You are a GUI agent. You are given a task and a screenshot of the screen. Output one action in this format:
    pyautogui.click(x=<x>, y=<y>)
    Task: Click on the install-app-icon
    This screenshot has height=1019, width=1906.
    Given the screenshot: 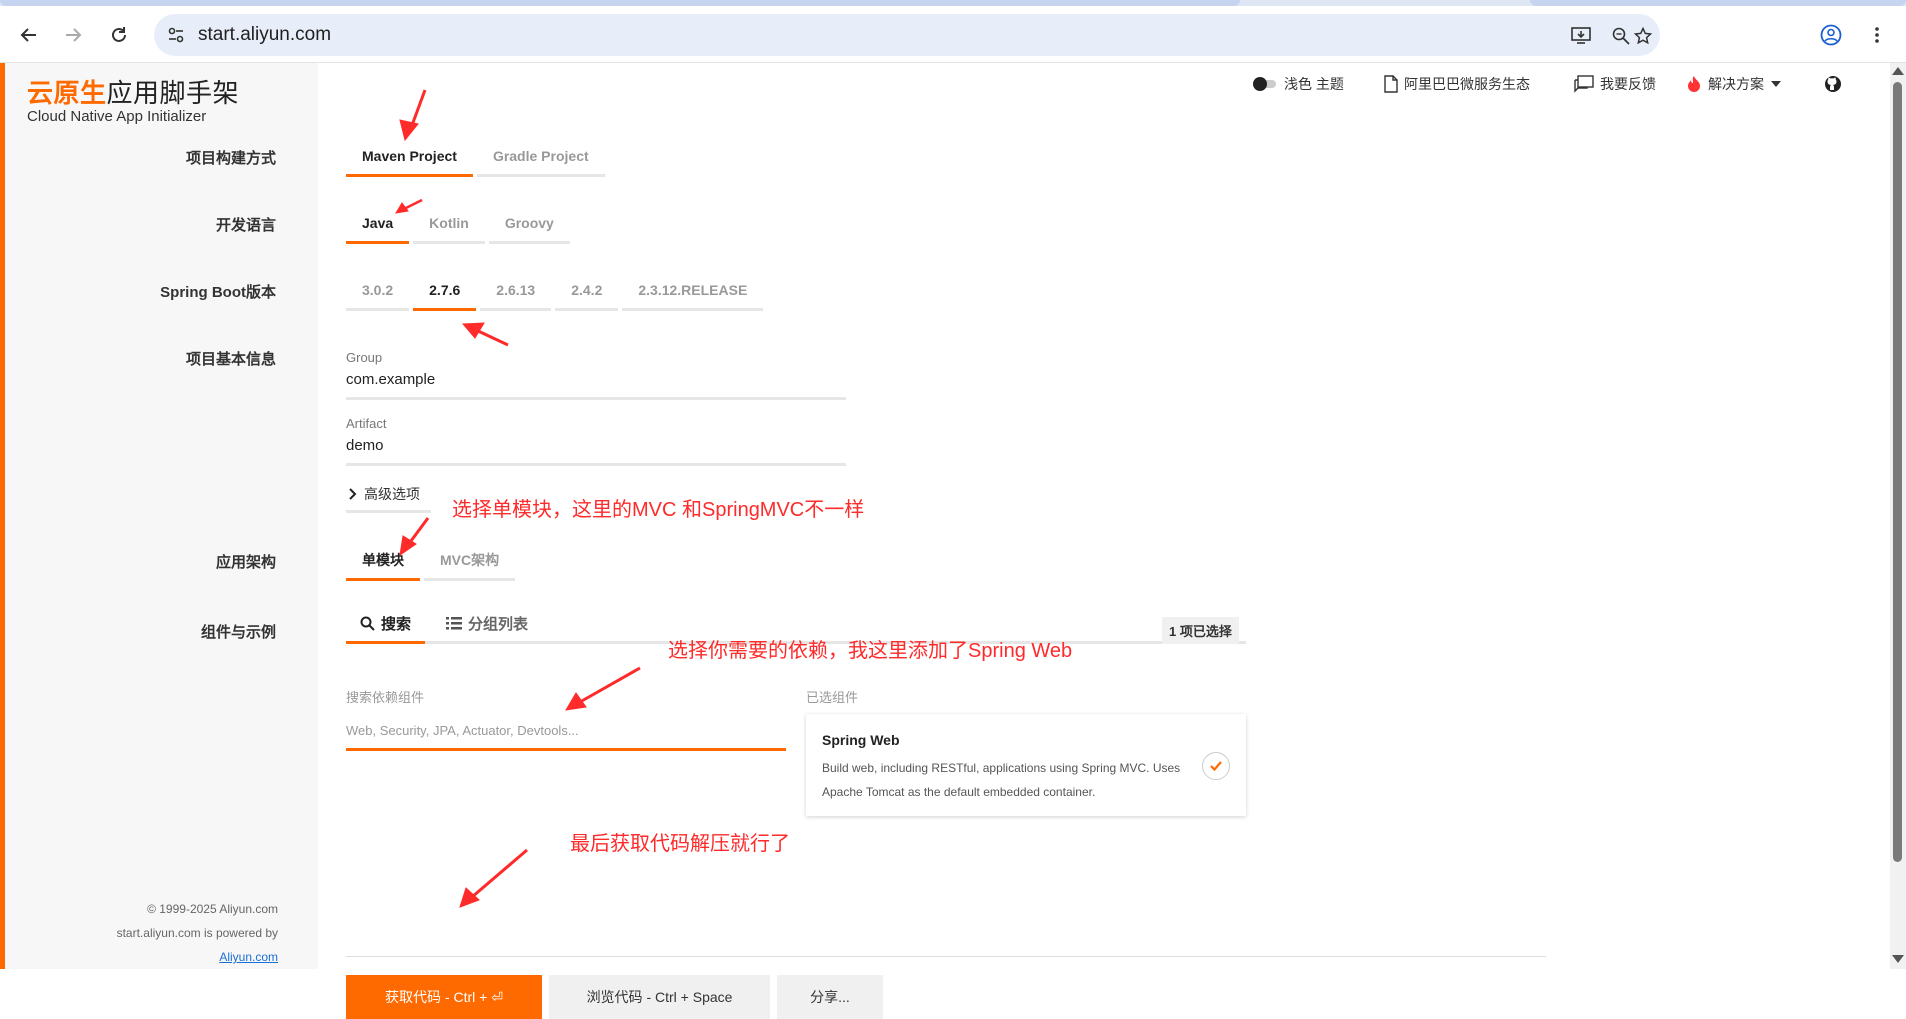 What is the action you would take?
    pyautogui.click(x=1581, y=36)
    